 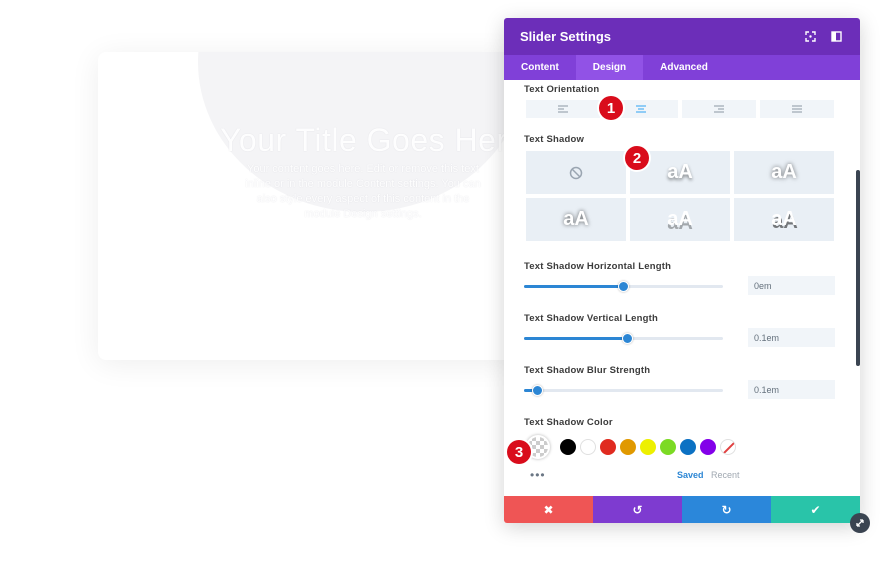 I want to click on shadow-none-option, so click(x=576, y=172).